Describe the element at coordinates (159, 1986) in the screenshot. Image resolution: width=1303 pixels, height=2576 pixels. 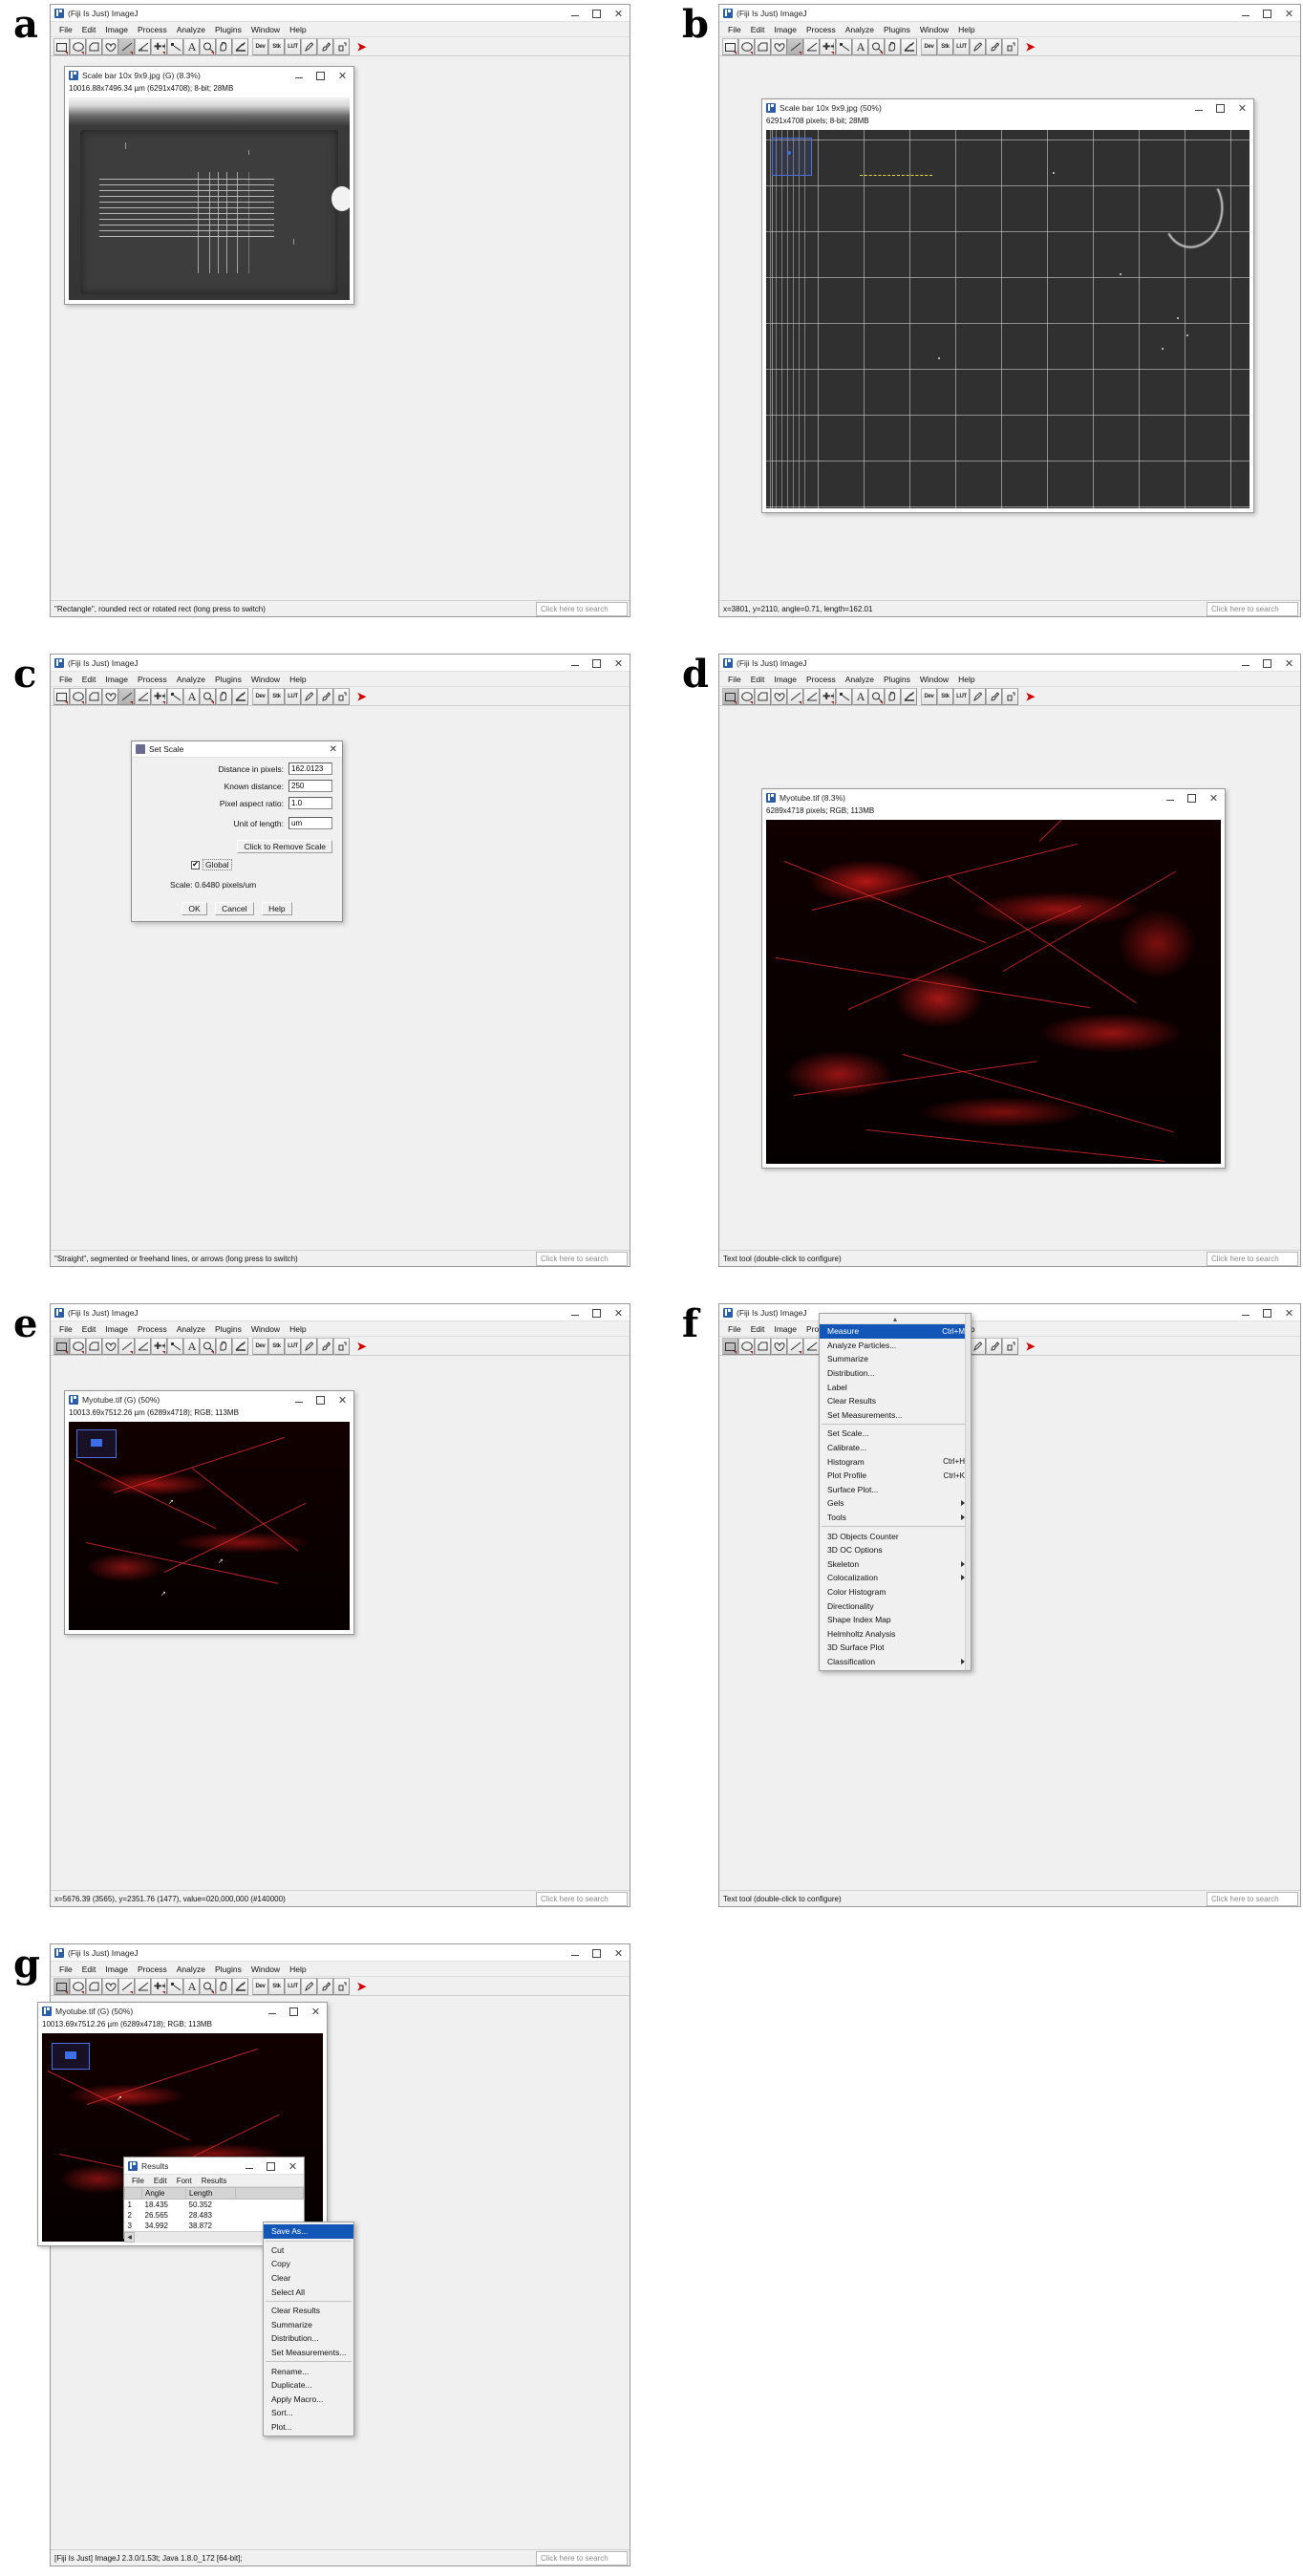
I see `point-tool-icon: ✚✚` at that location.